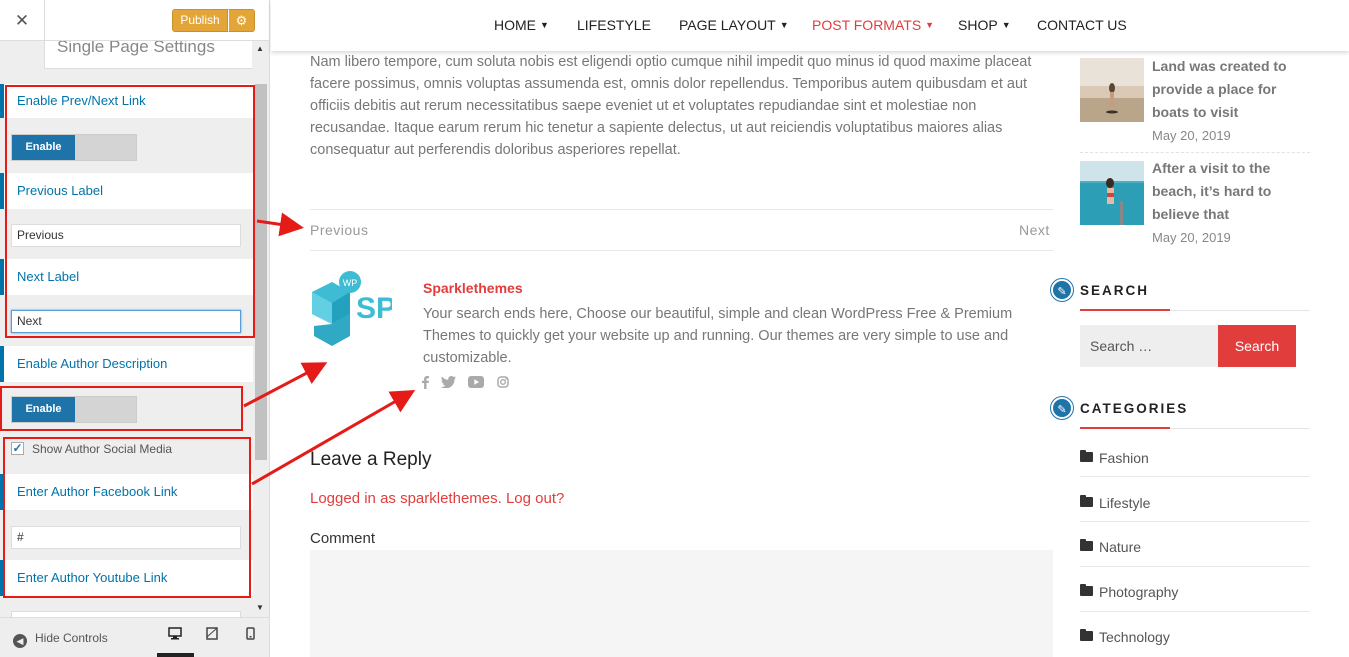  What do you see at coordinates (448, 383) in the screenshot?
I see `twitter-icon` at bounding box center [448, 383].